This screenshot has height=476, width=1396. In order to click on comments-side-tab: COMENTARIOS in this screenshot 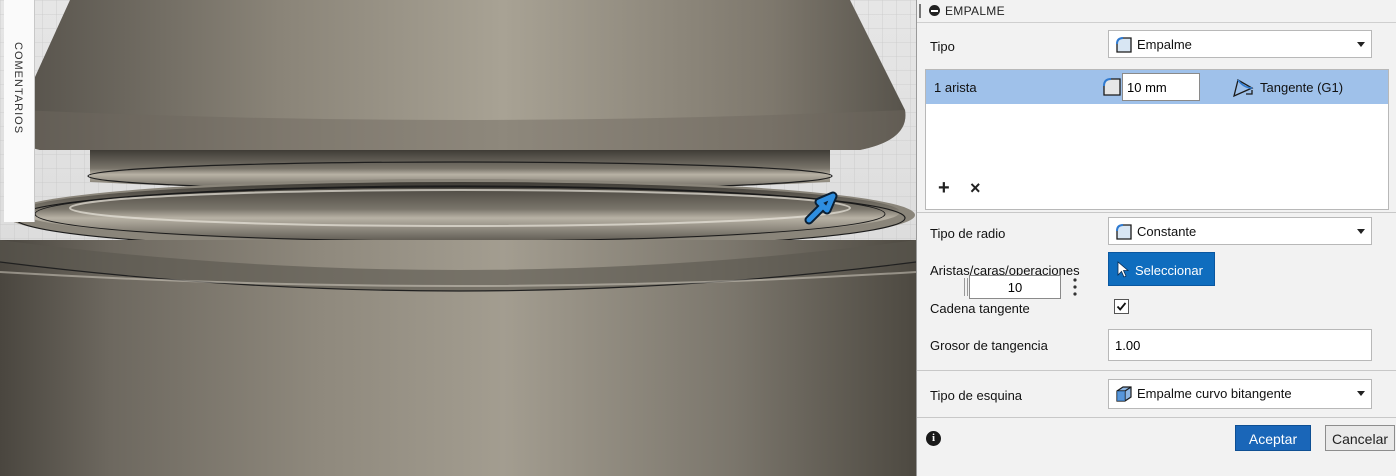, I will do `click(19, 111)`.